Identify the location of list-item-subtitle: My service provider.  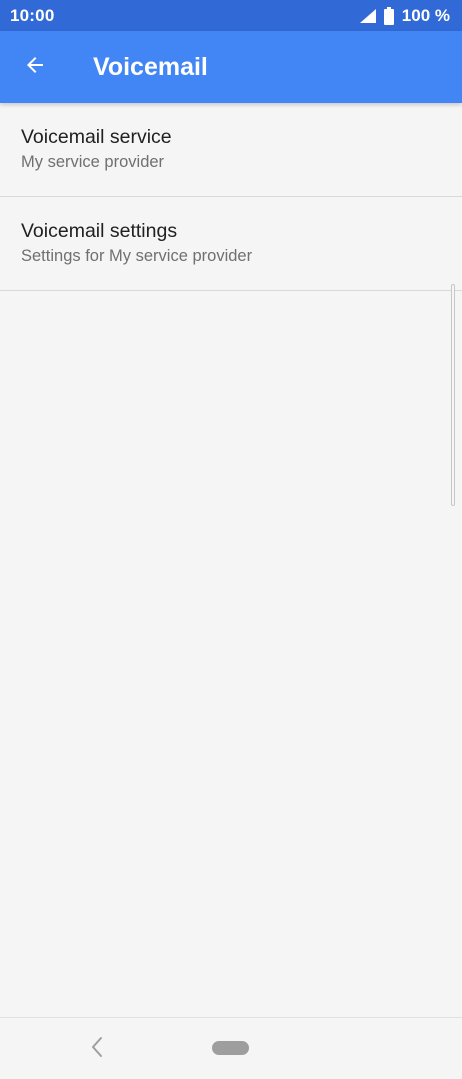
(93, 162).